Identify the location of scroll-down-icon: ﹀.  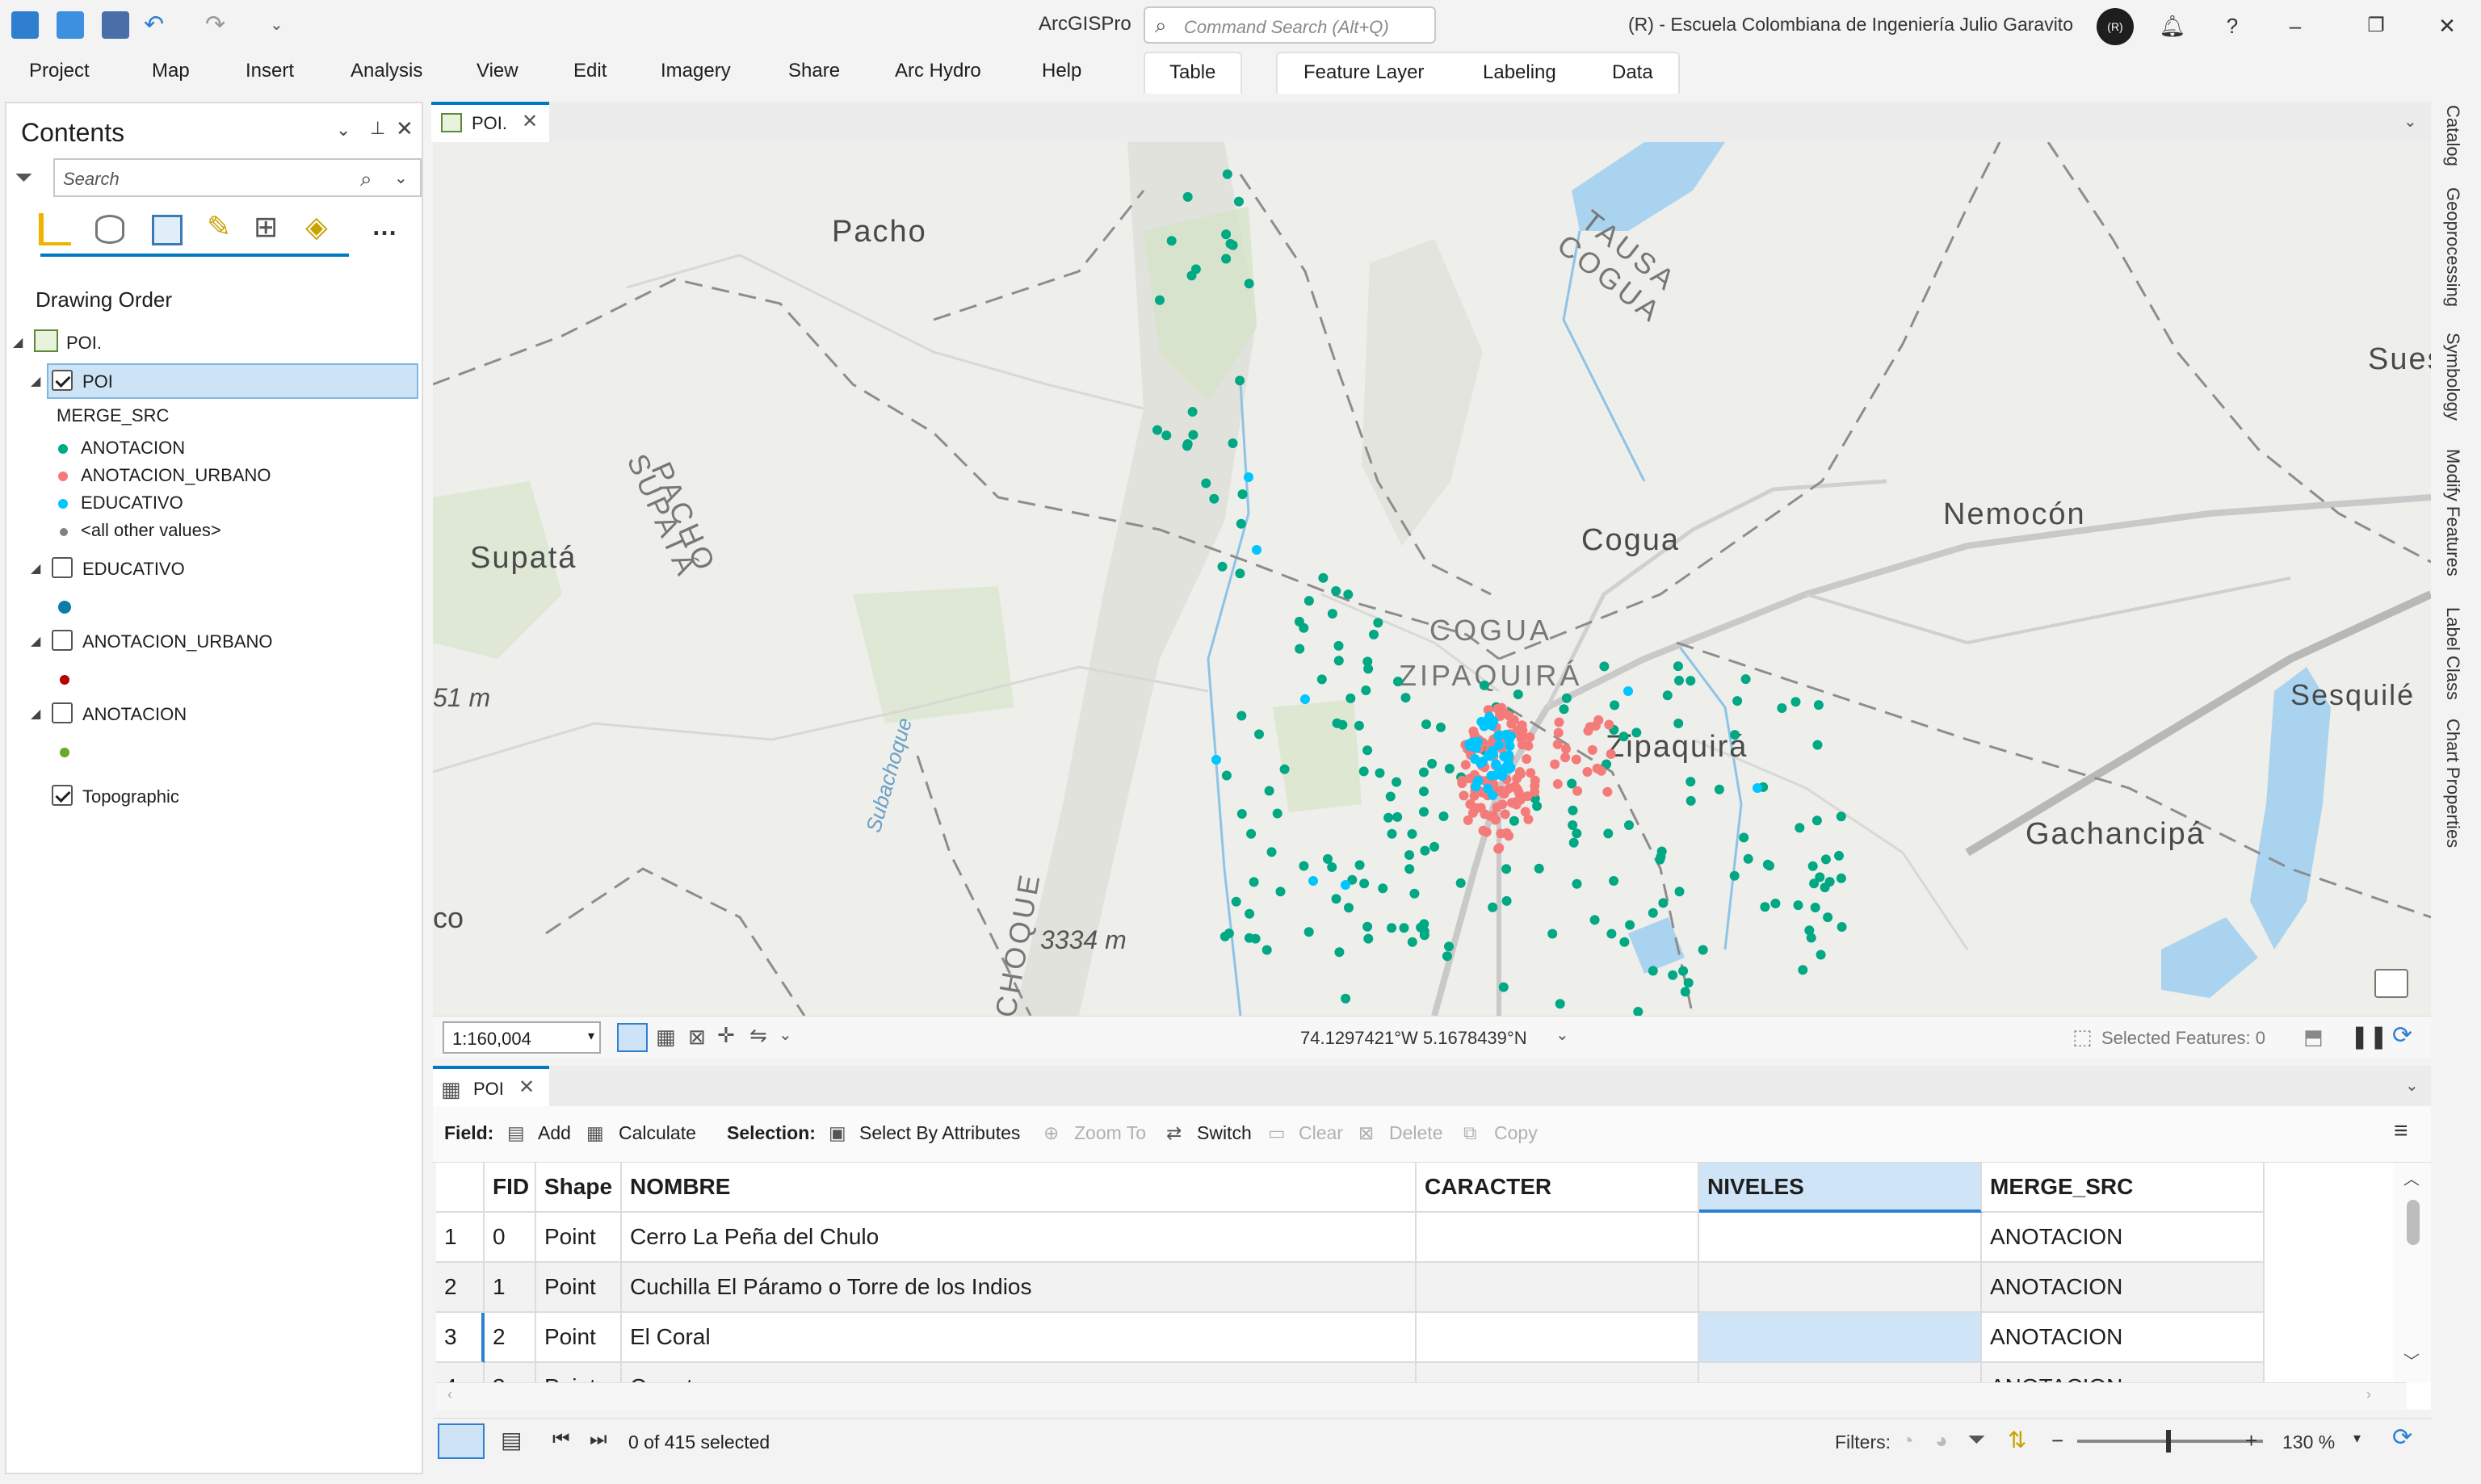
(2411, 1360).